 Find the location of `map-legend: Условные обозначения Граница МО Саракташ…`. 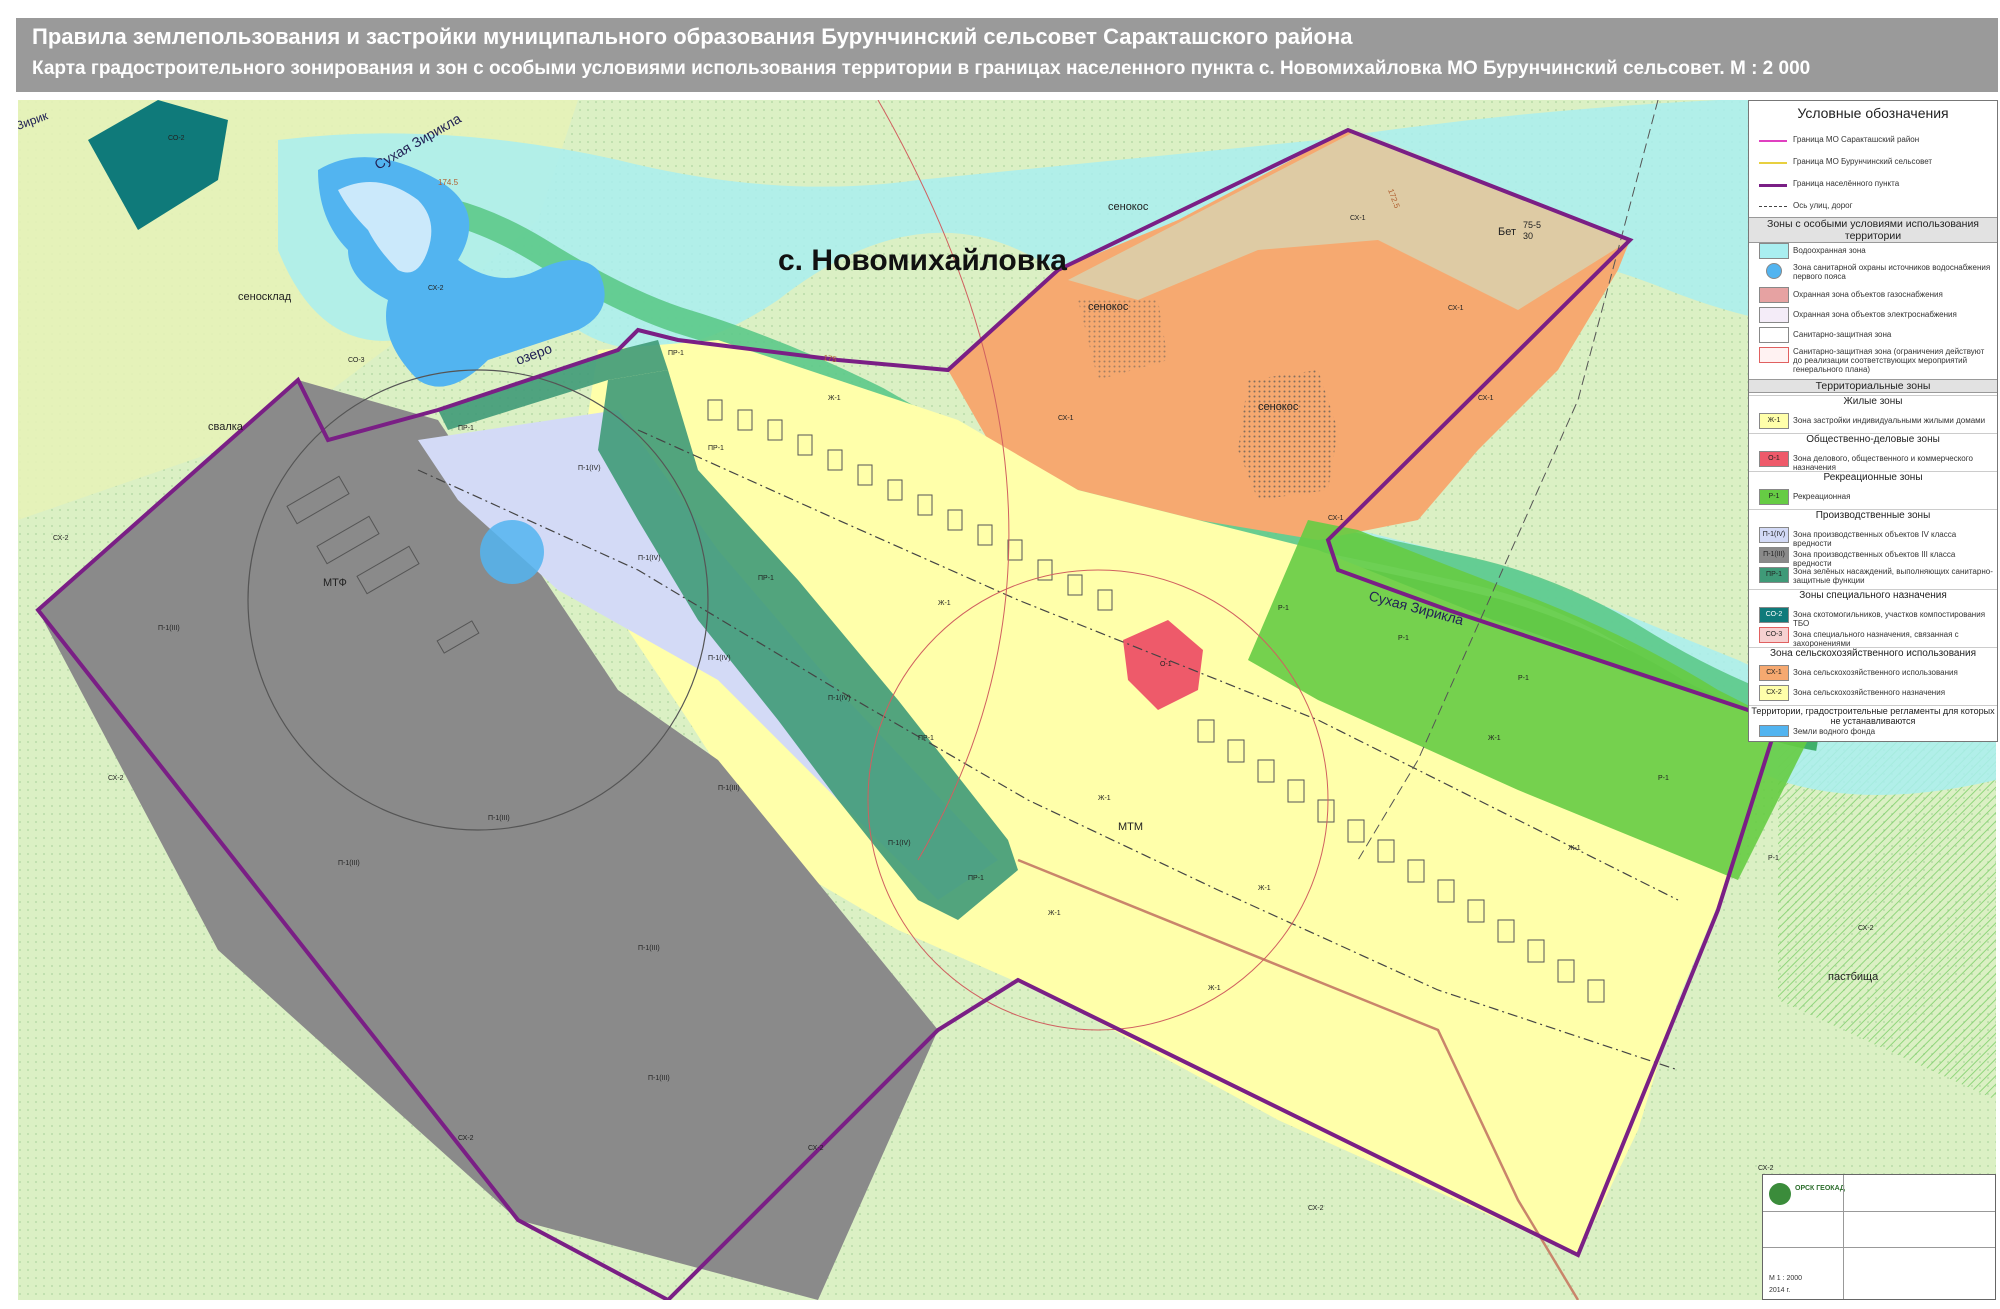

map-legend: Условные обозначения Граница МО Саракташ… is located at coordinates (1873, 421).